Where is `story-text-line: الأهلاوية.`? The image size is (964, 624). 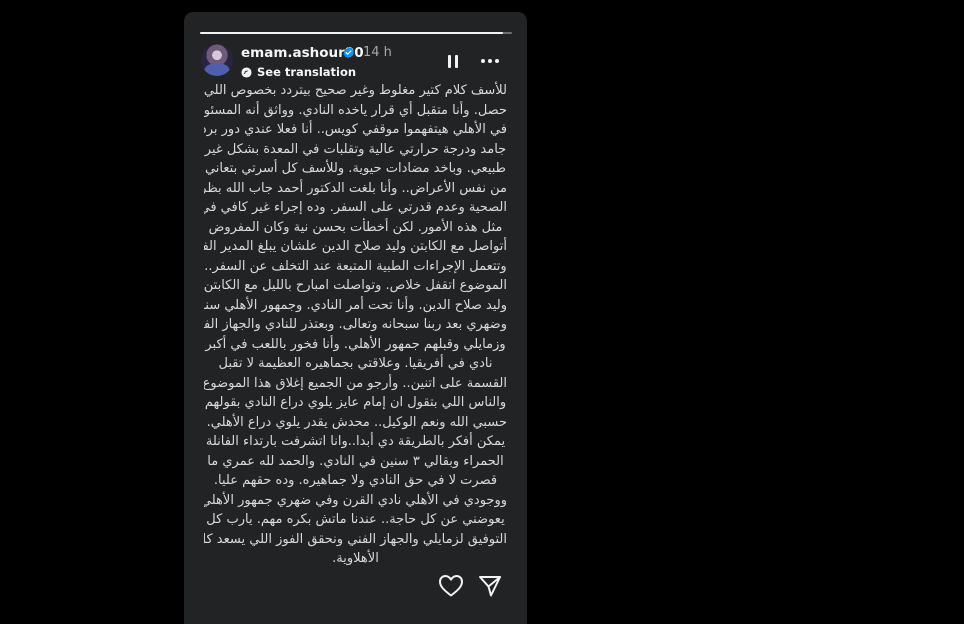 story-text-line: الأهلاوية. is located at coordinates (355, 558).